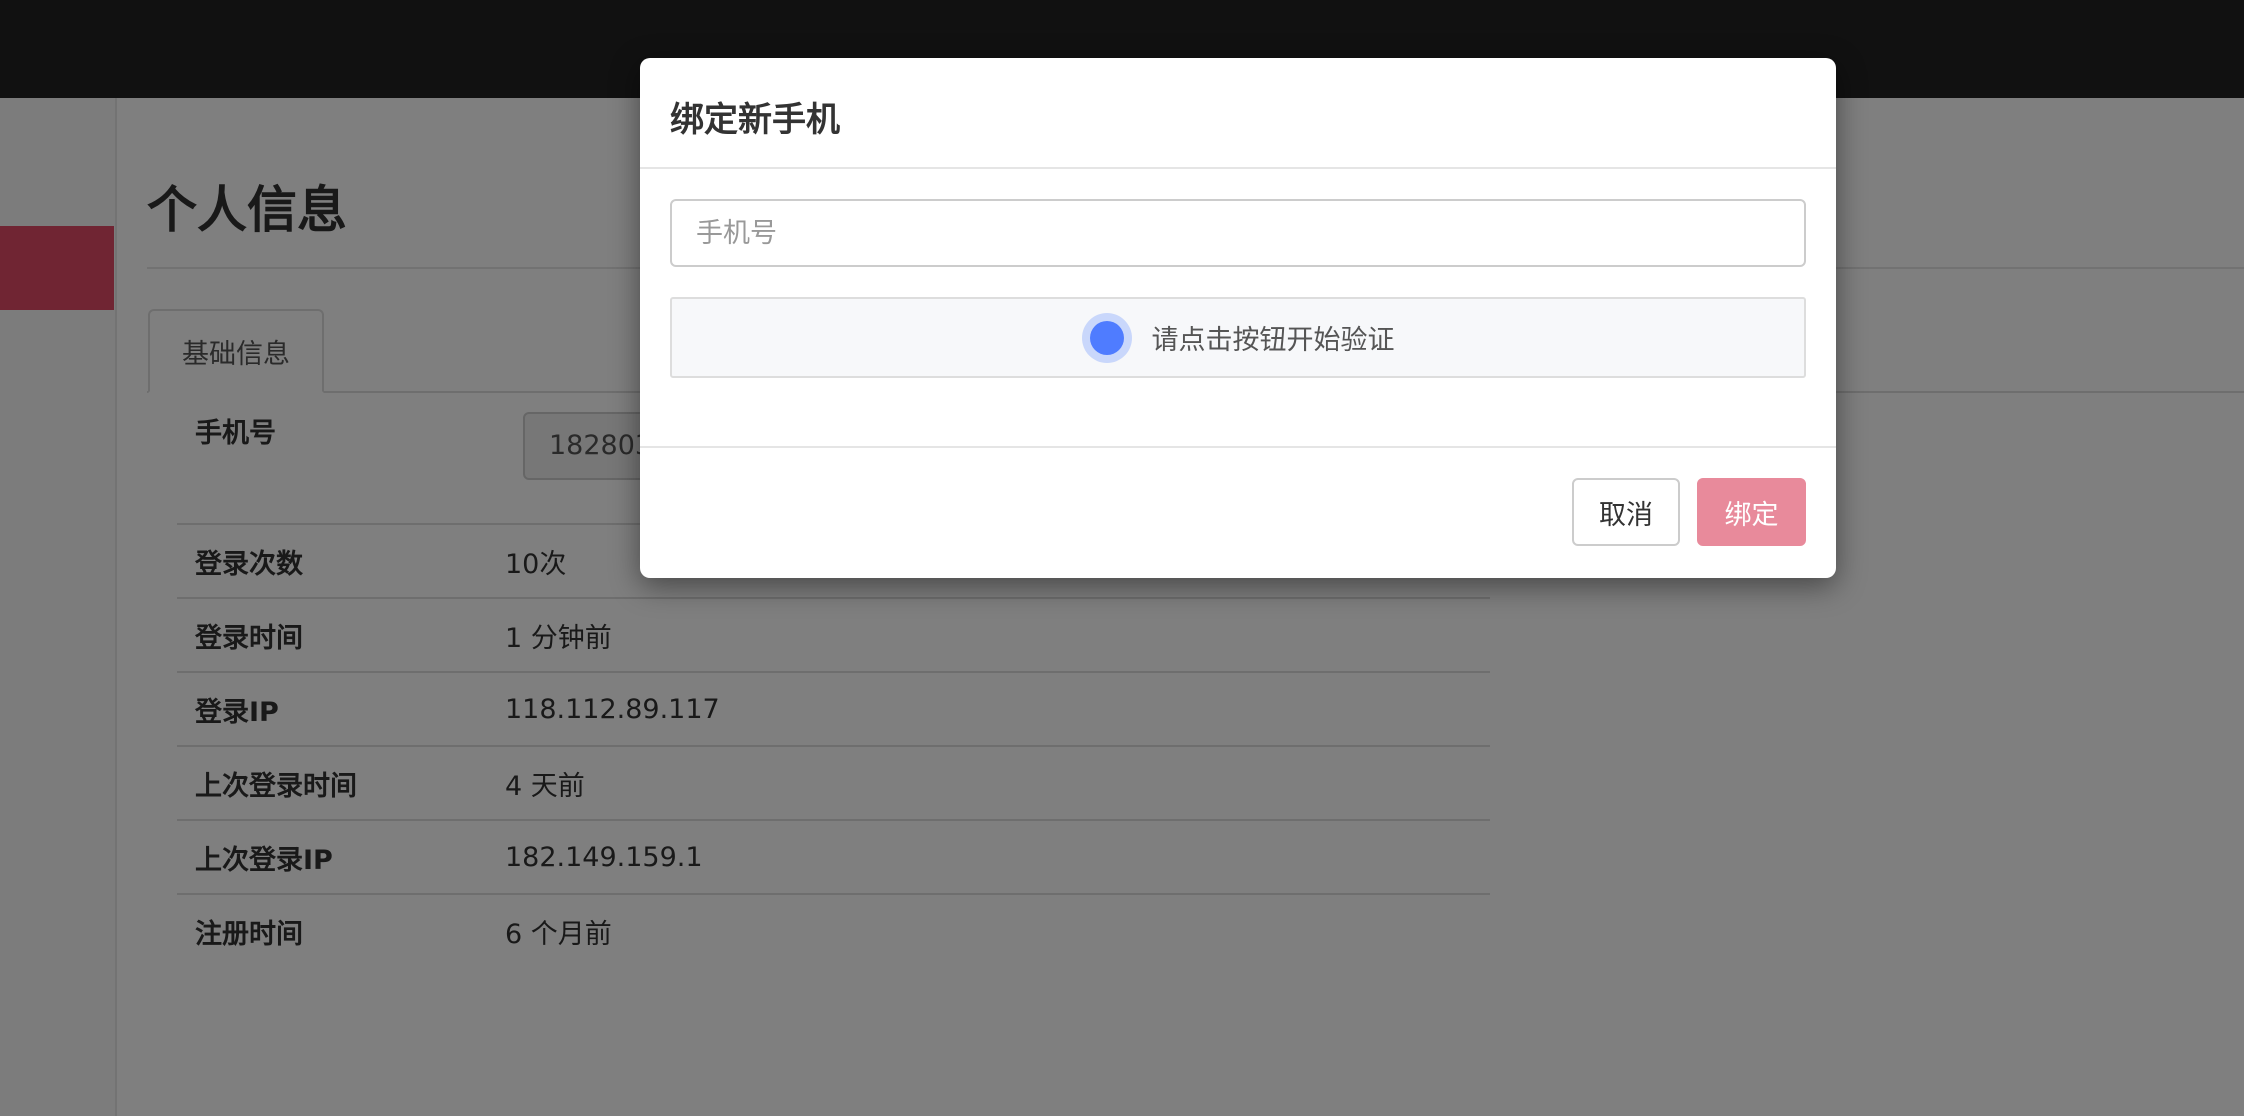 Image resolution: width=2244 pixels, height=1116 pixels. What do you see at coordinates (1238, 512) in the screenshot?
I see `modal-footer: 取消 绑定` at bounding box center [1238, 512].